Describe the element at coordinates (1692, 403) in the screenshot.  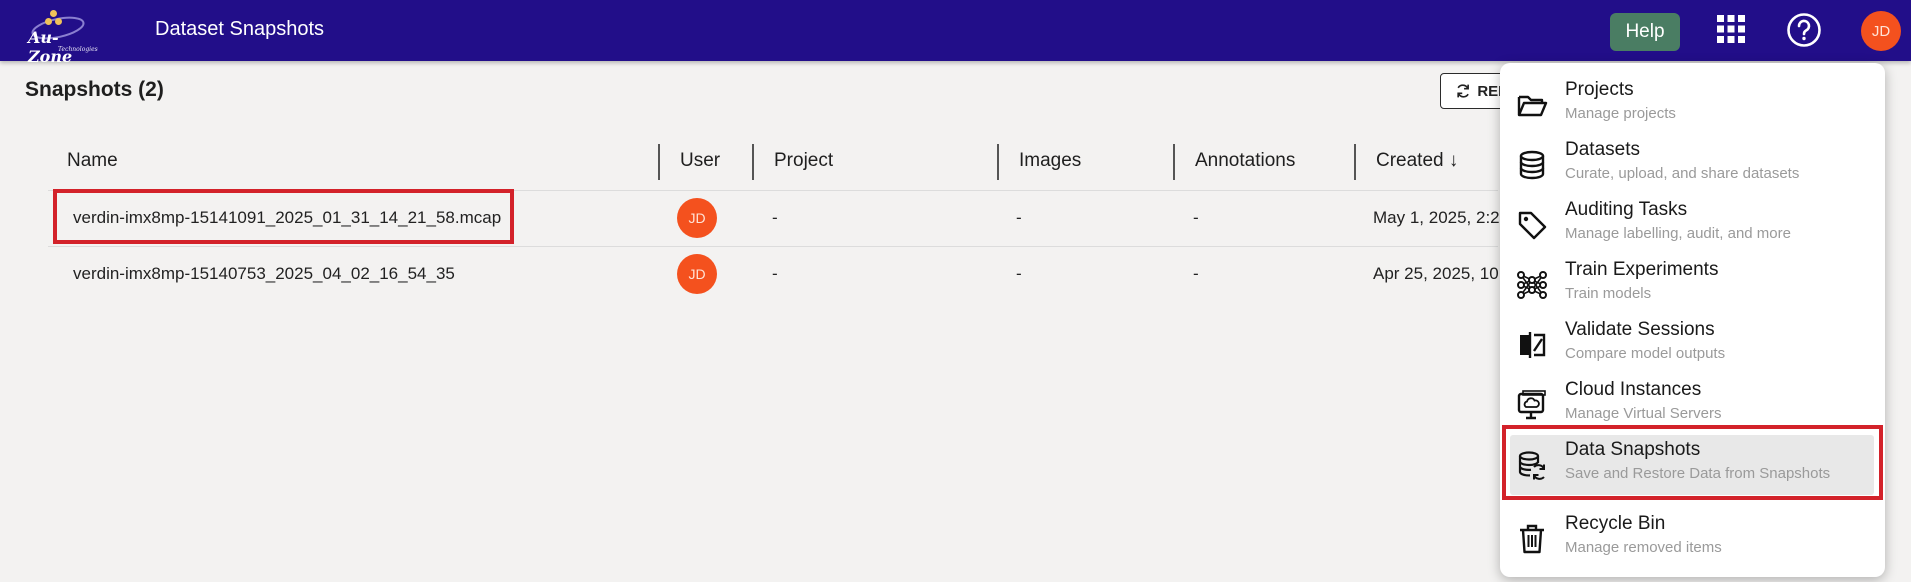
I see `menu-item-cloud-instances: Cloud Instances Manage Virtual Servers` at that location.